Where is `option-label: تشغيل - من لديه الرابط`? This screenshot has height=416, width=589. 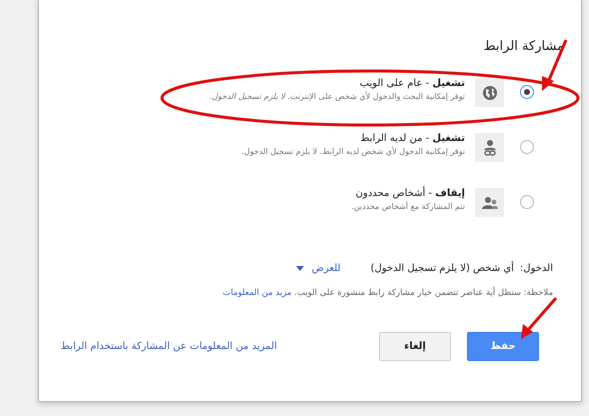
option-label: تشغيل - من لديه الرابط is located at coordinates (412, 138).